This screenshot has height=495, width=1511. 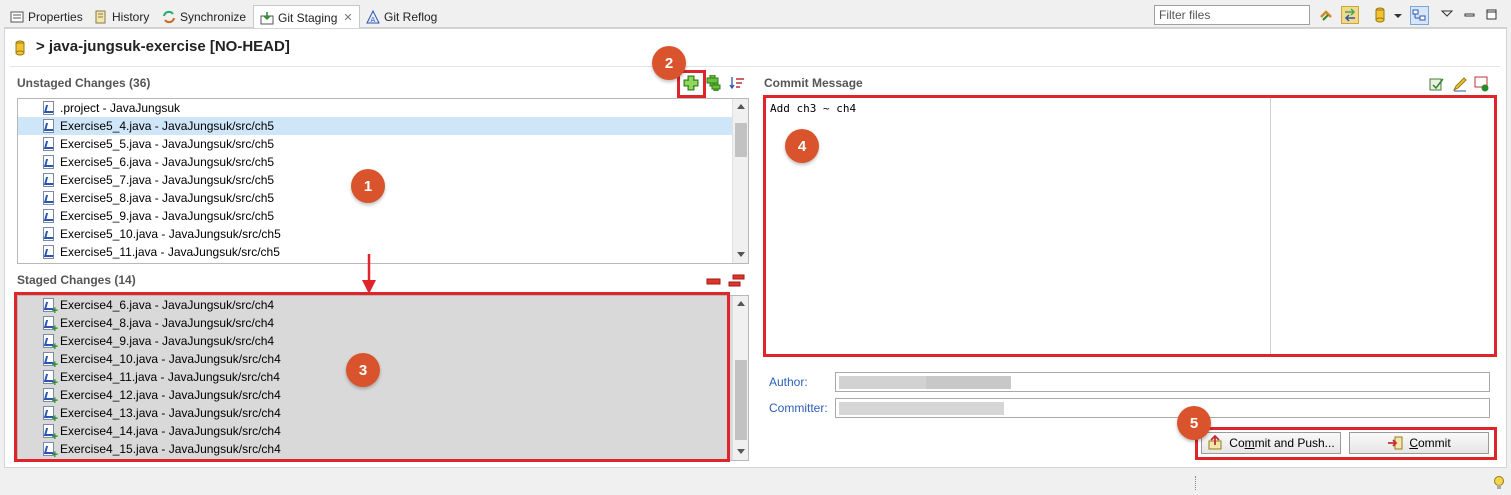 What do you see at coordinates (167, 162) in the screenshot?
I see `file-label: Exercise5_6.java - JavaJungsuk/src/ch5` at bounding box center [167, 162].